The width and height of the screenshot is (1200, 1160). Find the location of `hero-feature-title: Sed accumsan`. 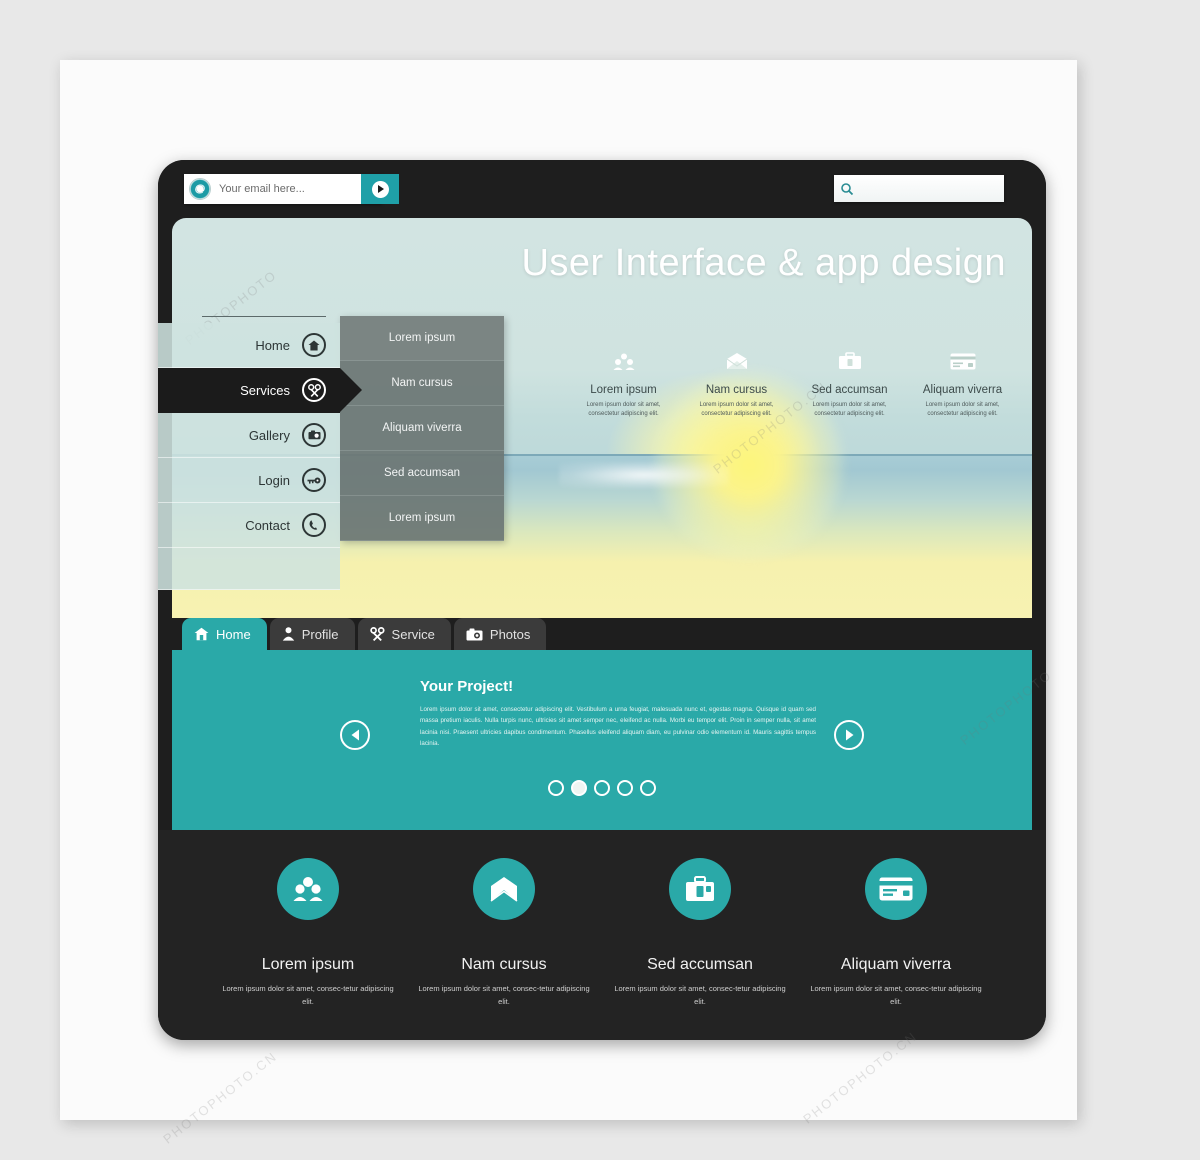

hero-feature-title: Sed accumsan is located at coordinates (849, 390).